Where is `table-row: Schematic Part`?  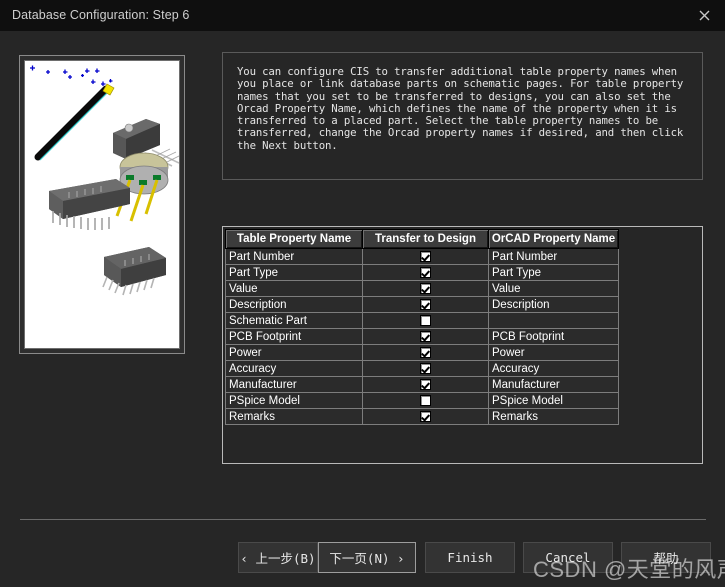
table-row: Schematic Part is located at coordinates (422, 320).